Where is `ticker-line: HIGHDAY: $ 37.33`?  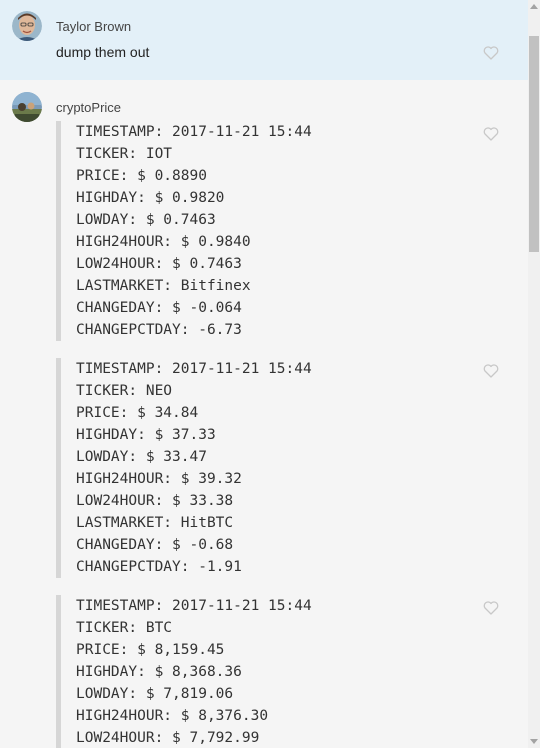
ticker-line: HIGHDAY: $ 37.33 is located at coordinates (146, 435).